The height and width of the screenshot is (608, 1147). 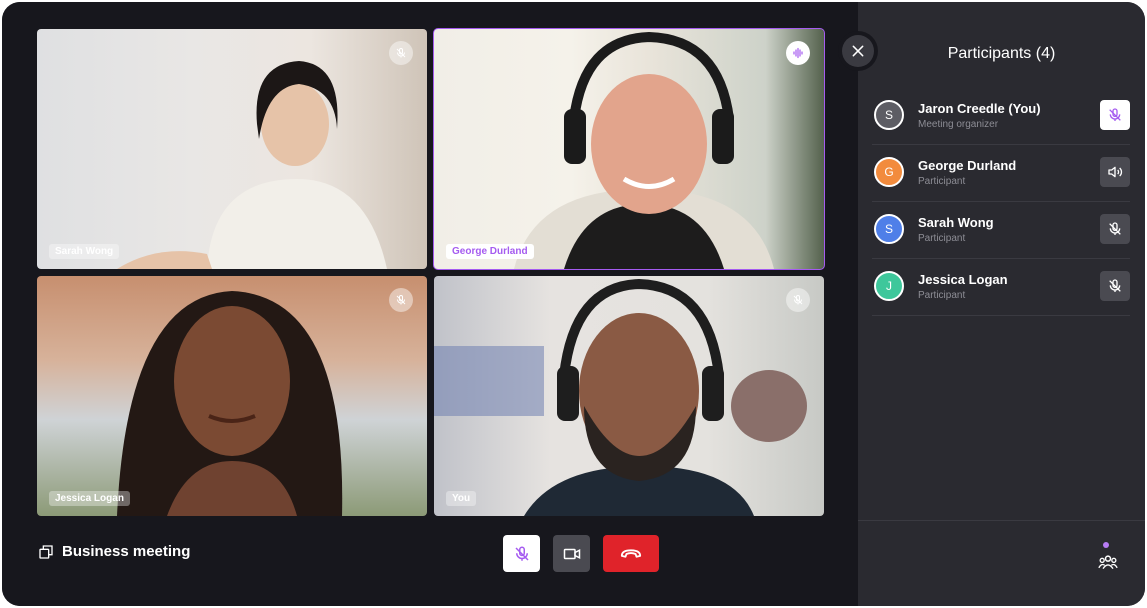 I want to click on group-icon, so click(x=1108, y=562).